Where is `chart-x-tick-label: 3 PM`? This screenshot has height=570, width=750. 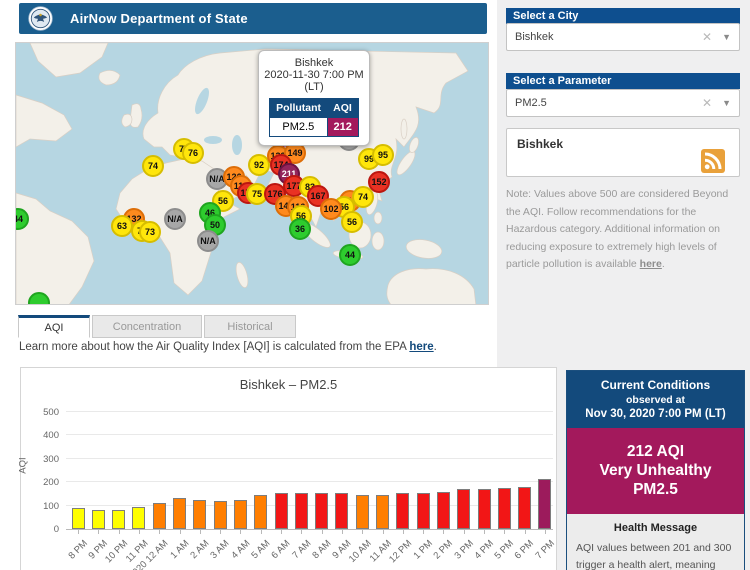 chart-x-tick-label: 3 PM is located at coordinates (463, 550).